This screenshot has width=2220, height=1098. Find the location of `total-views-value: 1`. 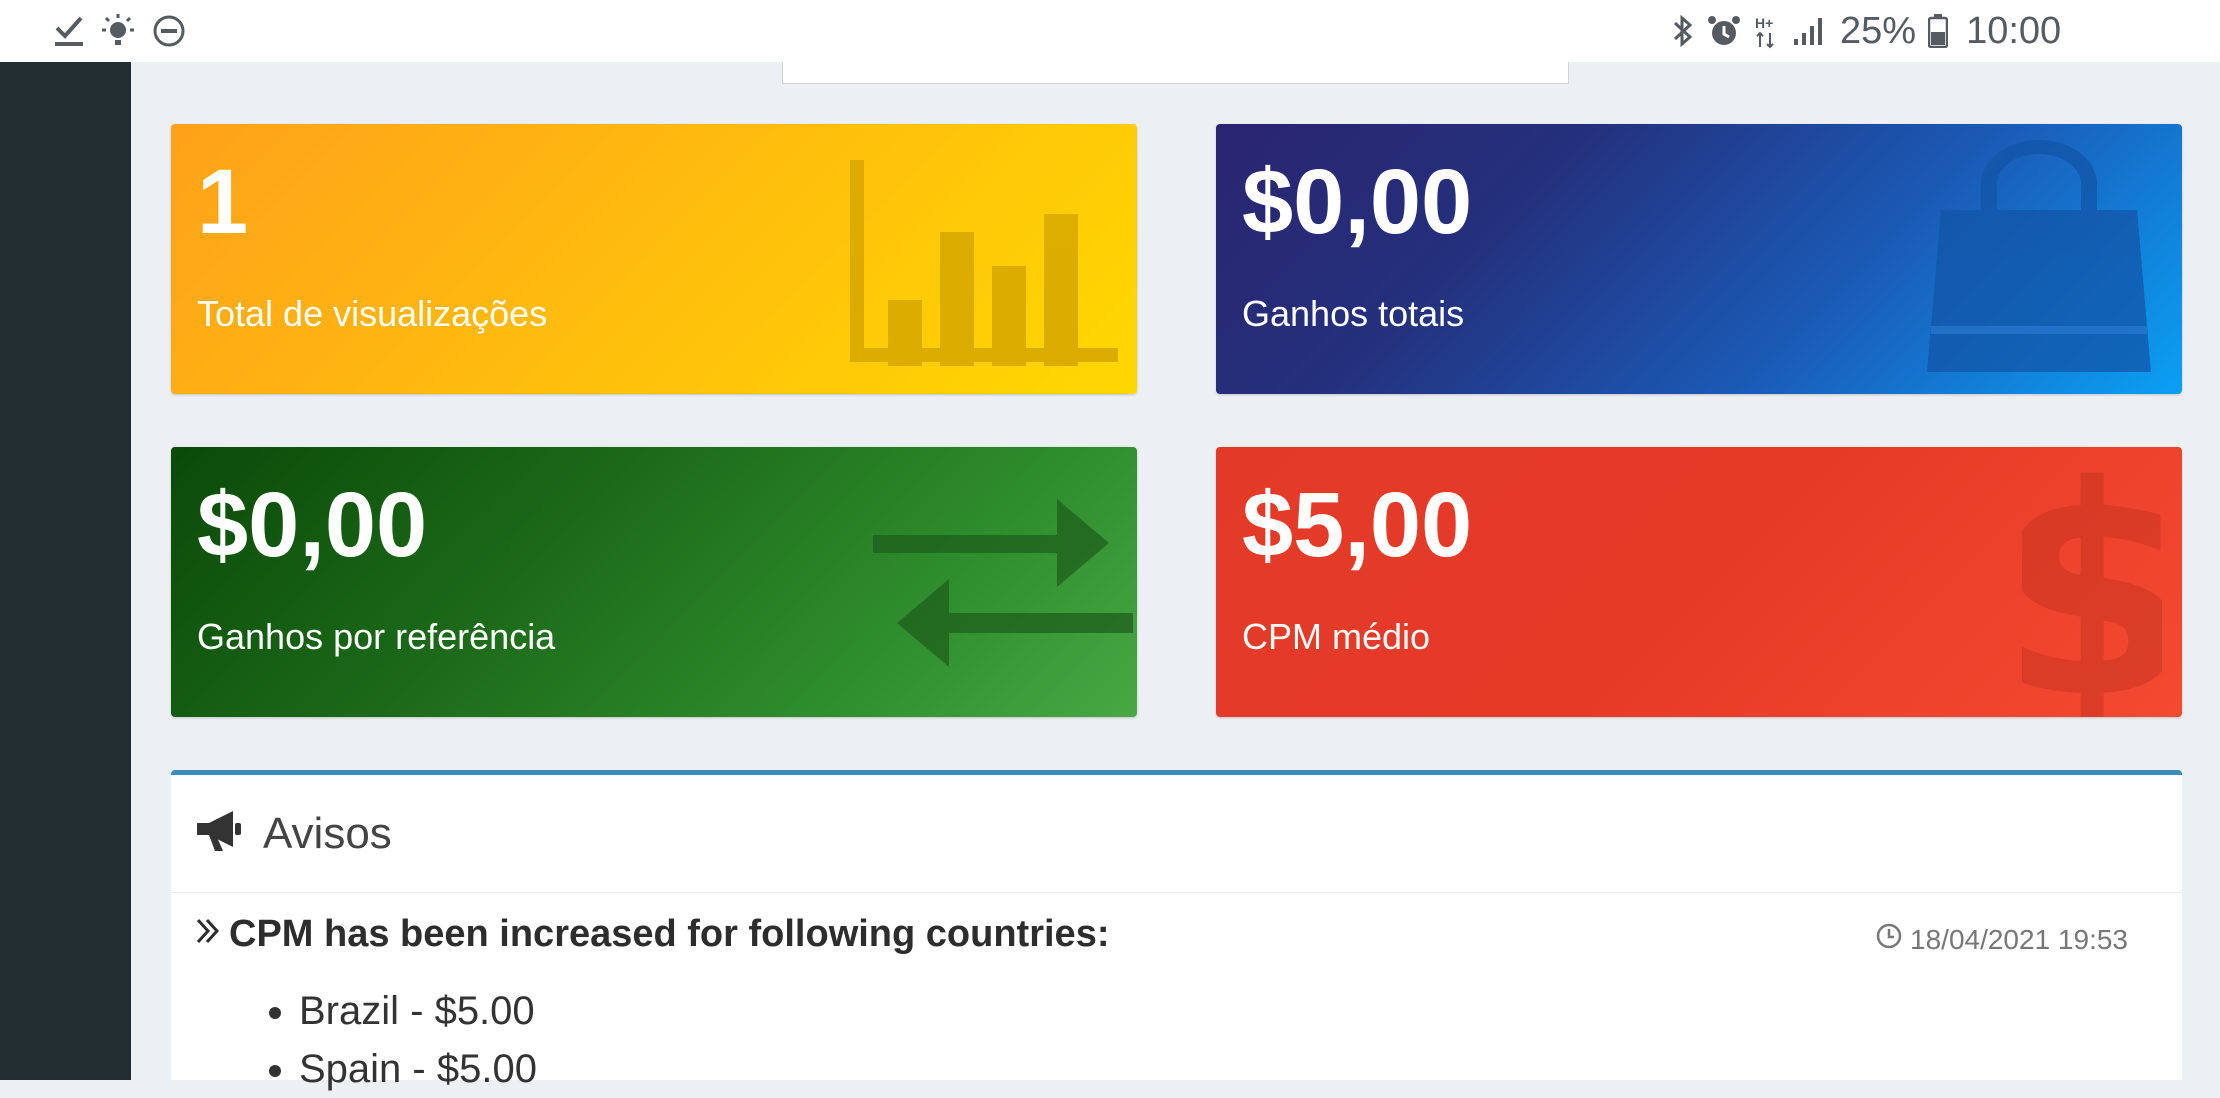

total-views-value: 1 is located at coordinates (223, 202).